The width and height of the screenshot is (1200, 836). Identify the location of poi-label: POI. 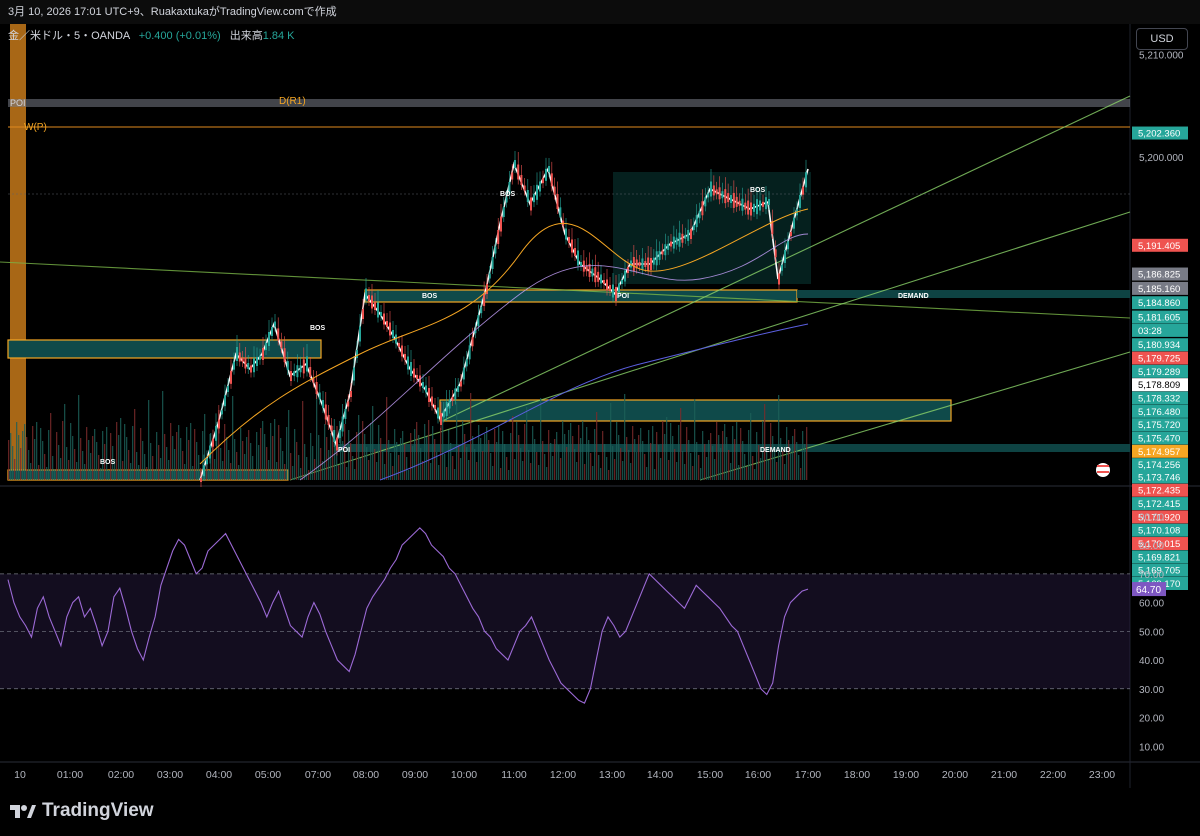
(18, 103).